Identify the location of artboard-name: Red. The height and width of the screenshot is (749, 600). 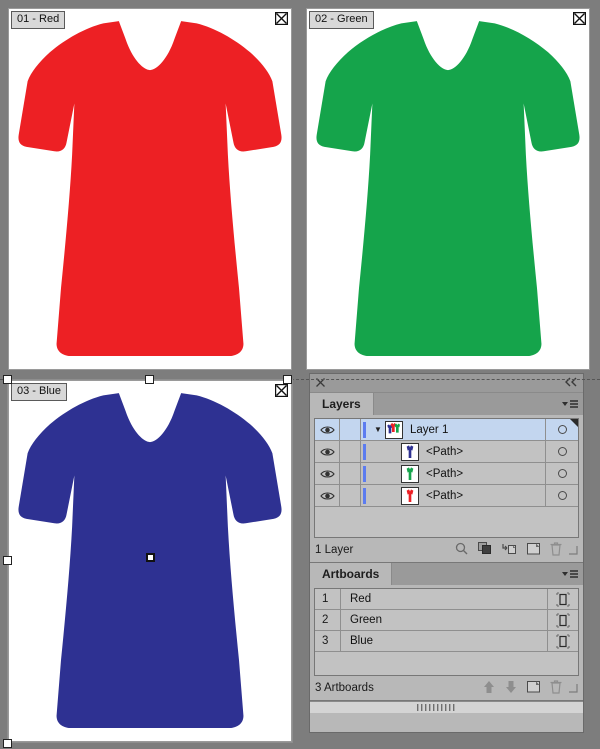
(444, 599).